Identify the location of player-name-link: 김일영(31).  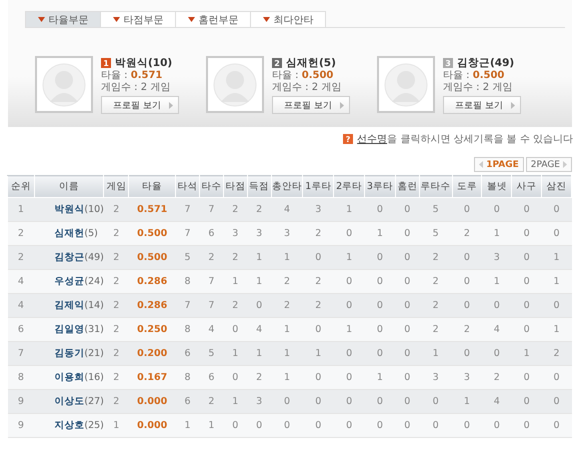
(69, 330).